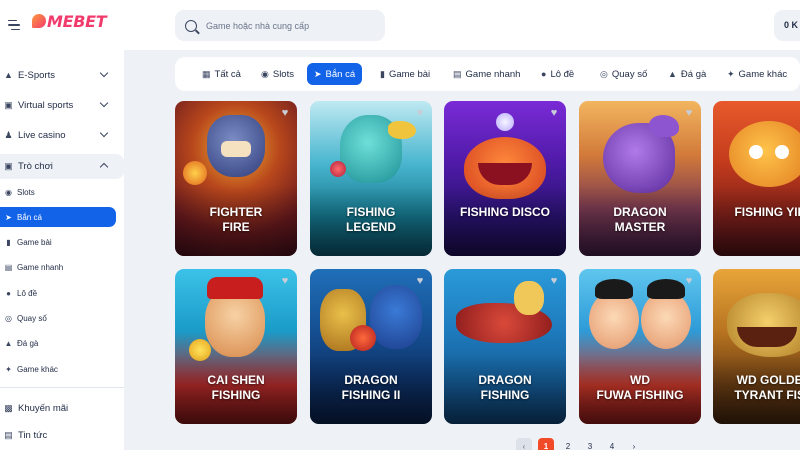 The image size is (800, 450). Describe the element at coordinates (277, 74) in the screenshot. I see `tab-slots: ◉ Slots` at that location.